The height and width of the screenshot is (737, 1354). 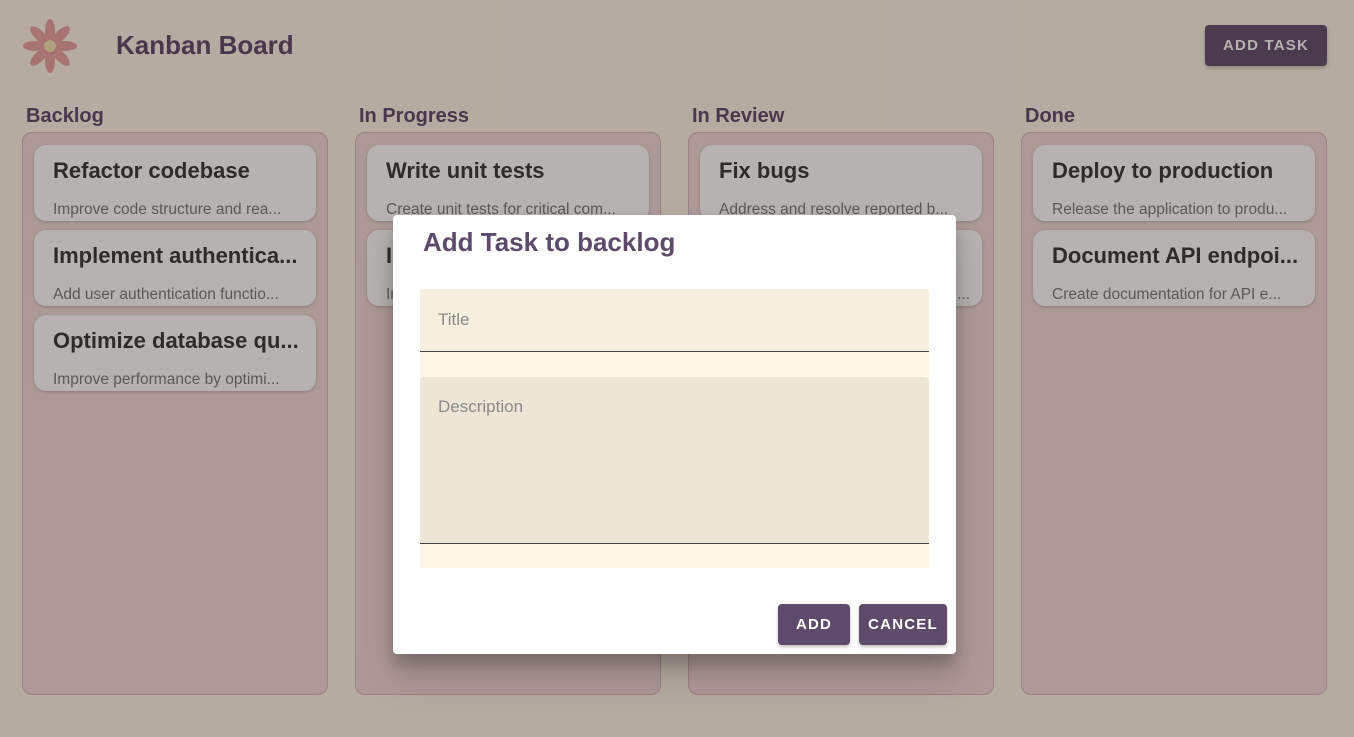 I want to click on add-button: ADD, so click(x=814, y=624).